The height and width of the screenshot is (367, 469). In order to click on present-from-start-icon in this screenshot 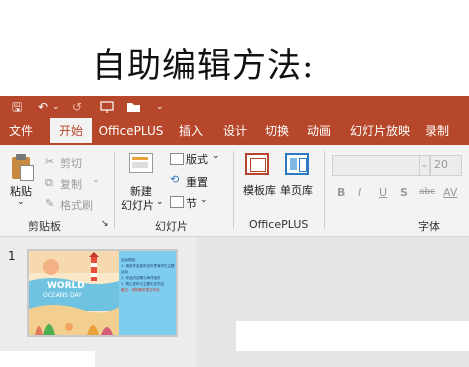, I will do `click(107, 107)`.